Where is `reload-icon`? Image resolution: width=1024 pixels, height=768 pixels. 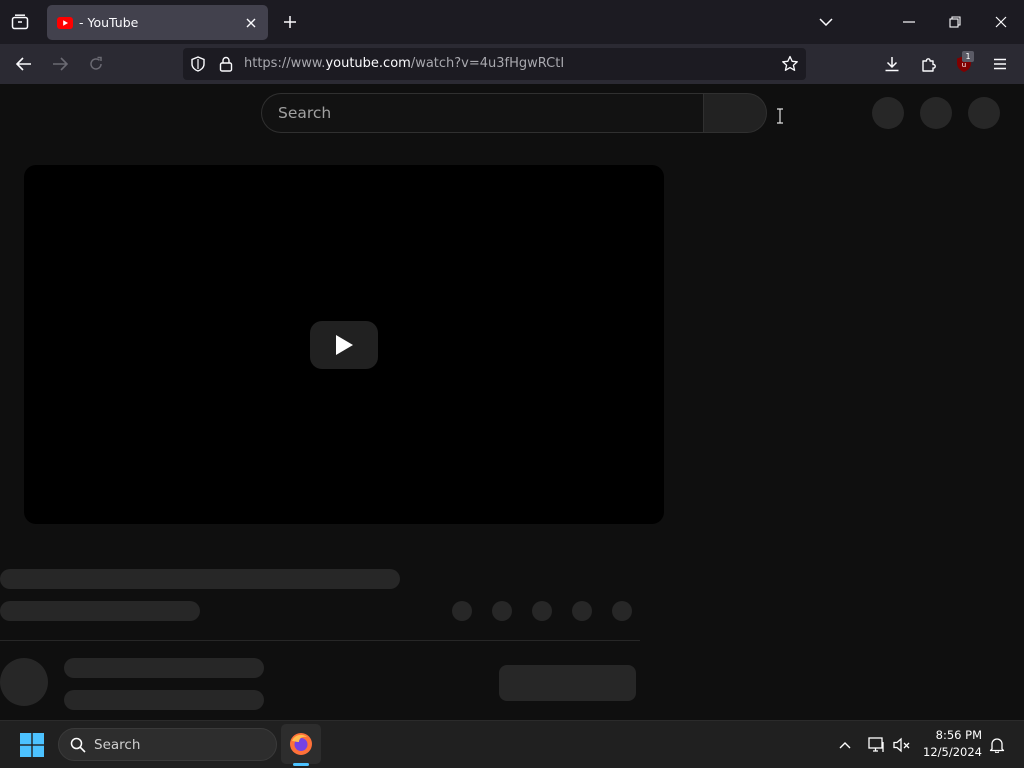
reload-icon is located at coordinates (96, 63).